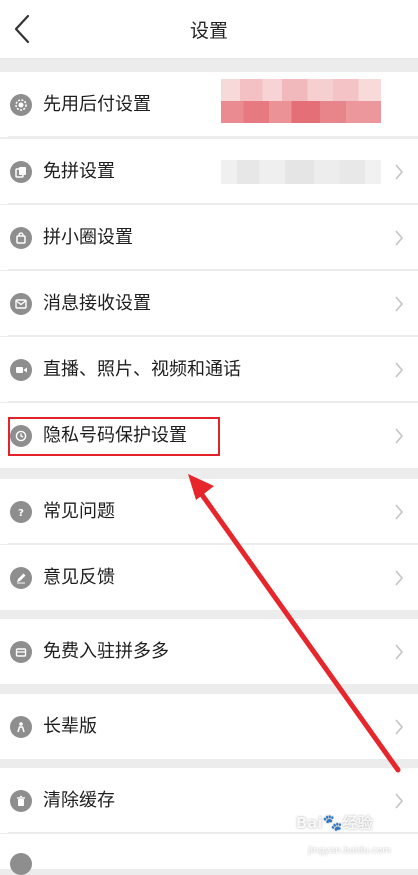  I want to click on gear-icon, so click(21, 104).